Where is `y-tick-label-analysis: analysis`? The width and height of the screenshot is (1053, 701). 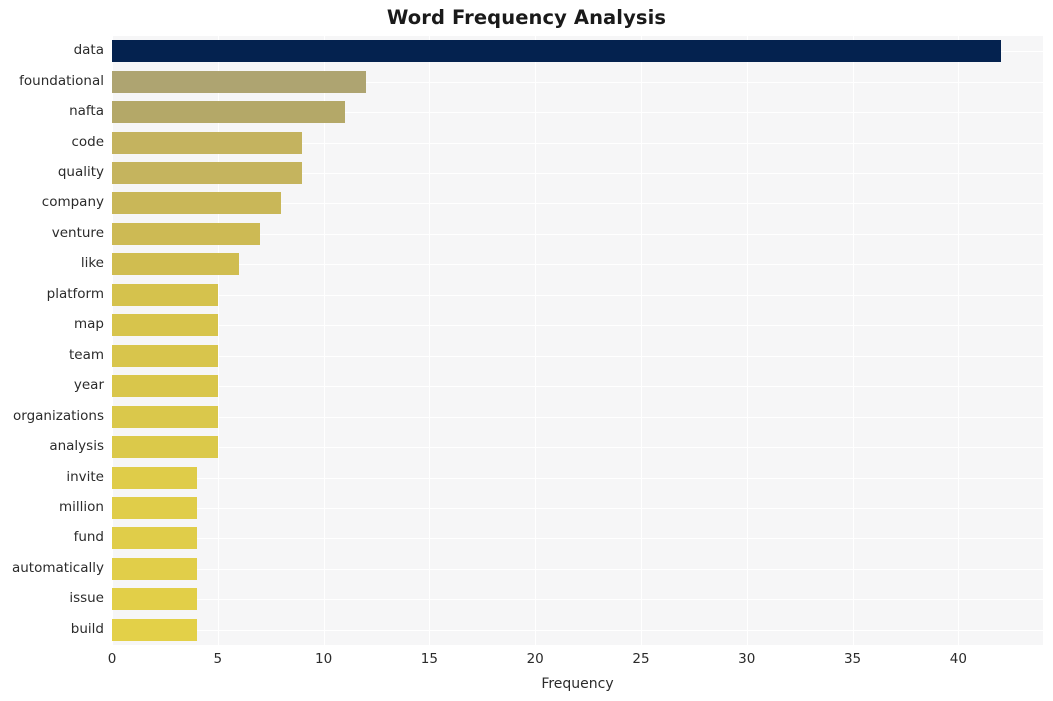
y-tick-label-analysis: analysis is located at coordinates (76, 446).